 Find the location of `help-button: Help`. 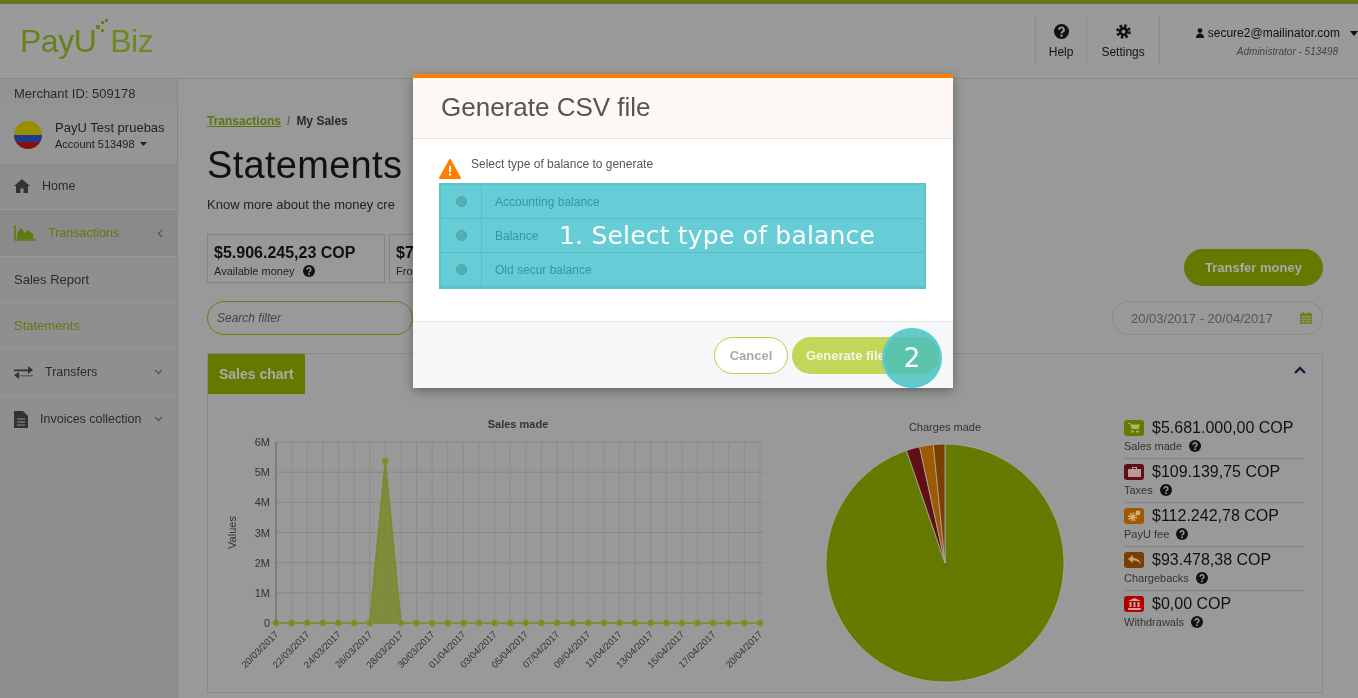

help-button: Help is located at coordinates (1060, 41).